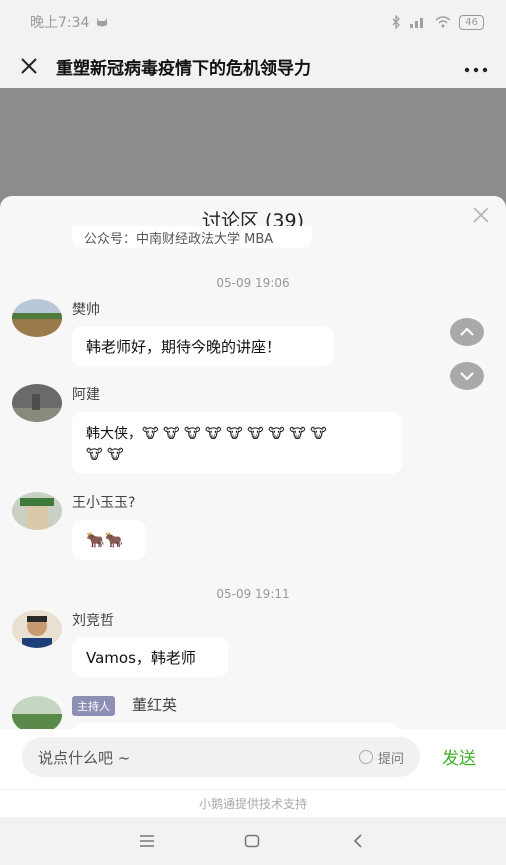 The width and height of the screenshot is (506, 865). Describe the element at coordinates (476, 69) in the screenshot. I see `more-icon` at that location.